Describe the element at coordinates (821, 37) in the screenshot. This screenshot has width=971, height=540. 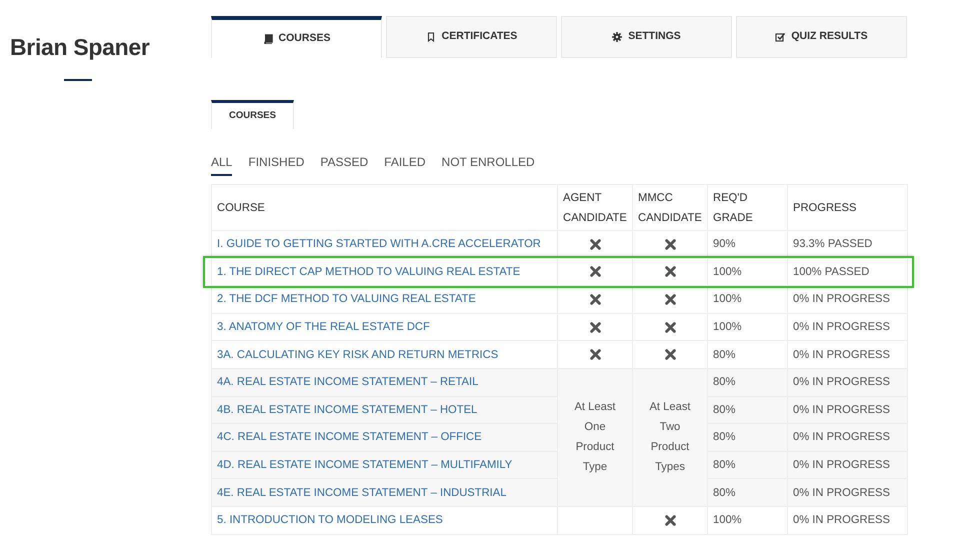
I see `tab: QUIZ RESULTS` at that location.